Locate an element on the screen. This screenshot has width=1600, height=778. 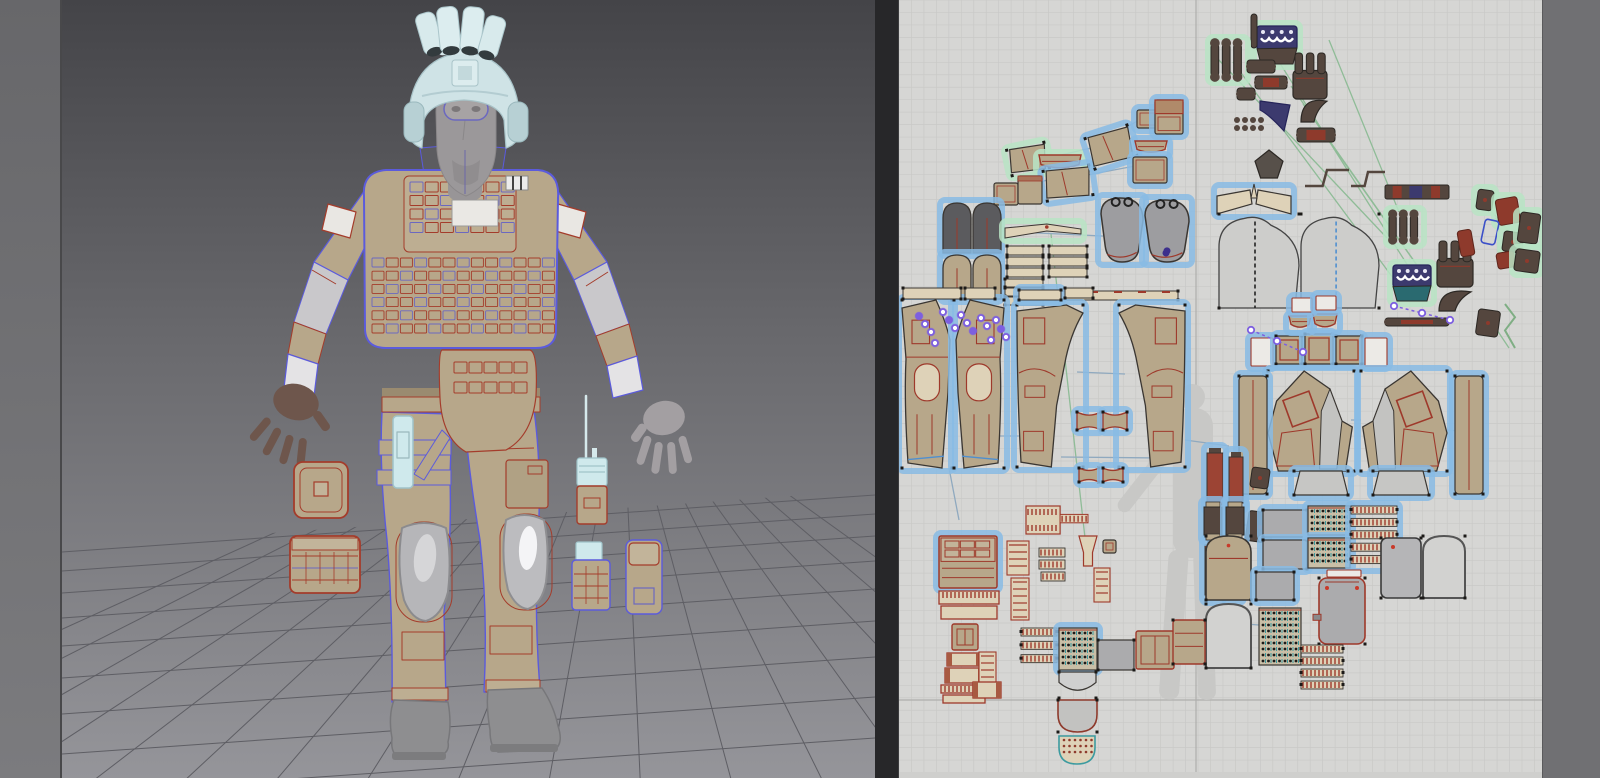
pattern-piece-tanbox-b is located at coordinates (1155, 650).